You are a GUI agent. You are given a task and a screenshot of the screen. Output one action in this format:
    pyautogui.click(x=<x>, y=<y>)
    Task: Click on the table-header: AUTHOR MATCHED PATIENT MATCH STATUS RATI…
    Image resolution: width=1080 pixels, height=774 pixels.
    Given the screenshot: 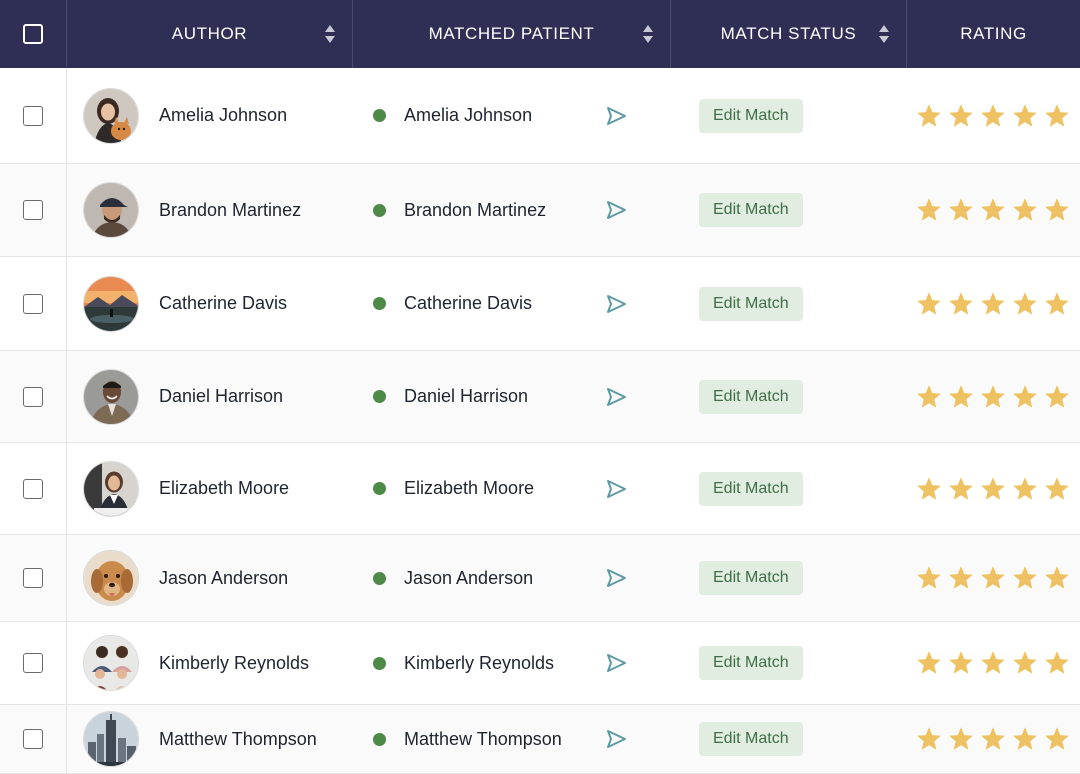 What is the action you would take?
    pyautogui.click(x=540, y=34)
    